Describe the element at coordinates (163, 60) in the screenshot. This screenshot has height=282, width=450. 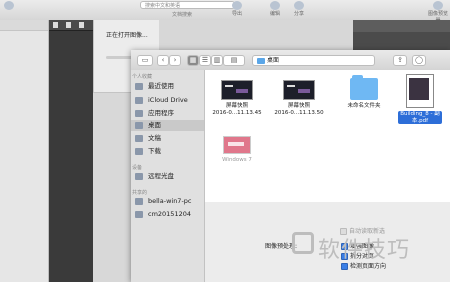
I see `back-button: ‹` at that location.